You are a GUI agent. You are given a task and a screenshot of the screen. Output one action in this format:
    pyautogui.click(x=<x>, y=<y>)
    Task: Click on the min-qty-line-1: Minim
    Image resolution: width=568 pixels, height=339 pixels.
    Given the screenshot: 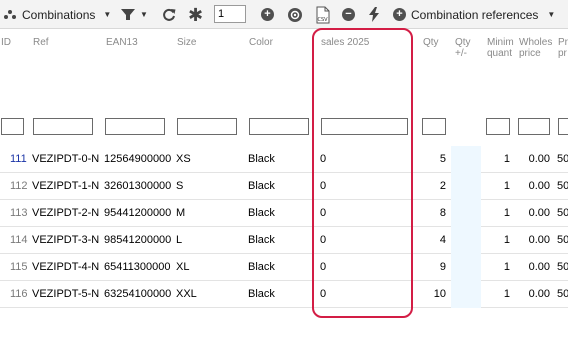 What is the action you would take?
    pyautogui.click(x=500, y=42)
    